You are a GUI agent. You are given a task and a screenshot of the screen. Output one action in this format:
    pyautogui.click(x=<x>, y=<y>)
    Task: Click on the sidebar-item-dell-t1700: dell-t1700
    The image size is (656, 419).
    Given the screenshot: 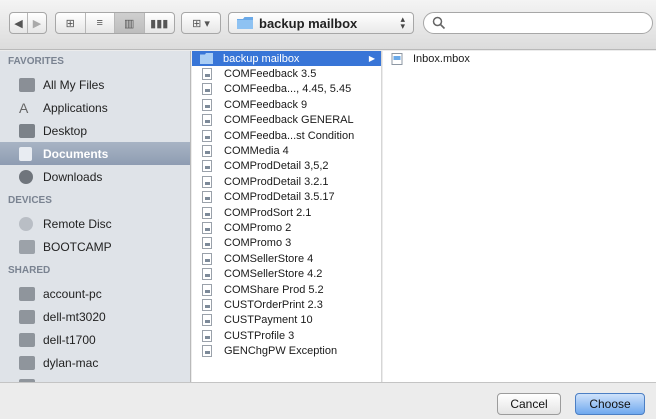 What is the action you would take?
    pyautogui.click(x=95, y=339)
    